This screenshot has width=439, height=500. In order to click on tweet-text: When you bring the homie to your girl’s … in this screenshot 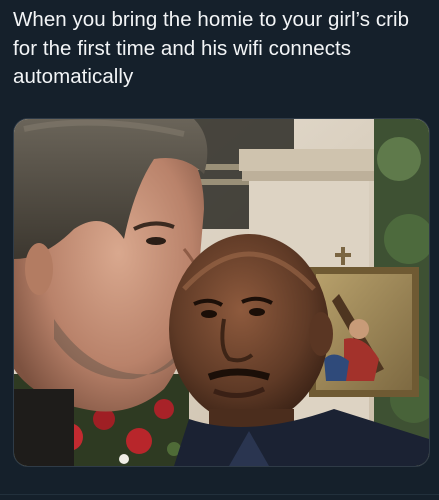, I will do `click(211, 48)`.